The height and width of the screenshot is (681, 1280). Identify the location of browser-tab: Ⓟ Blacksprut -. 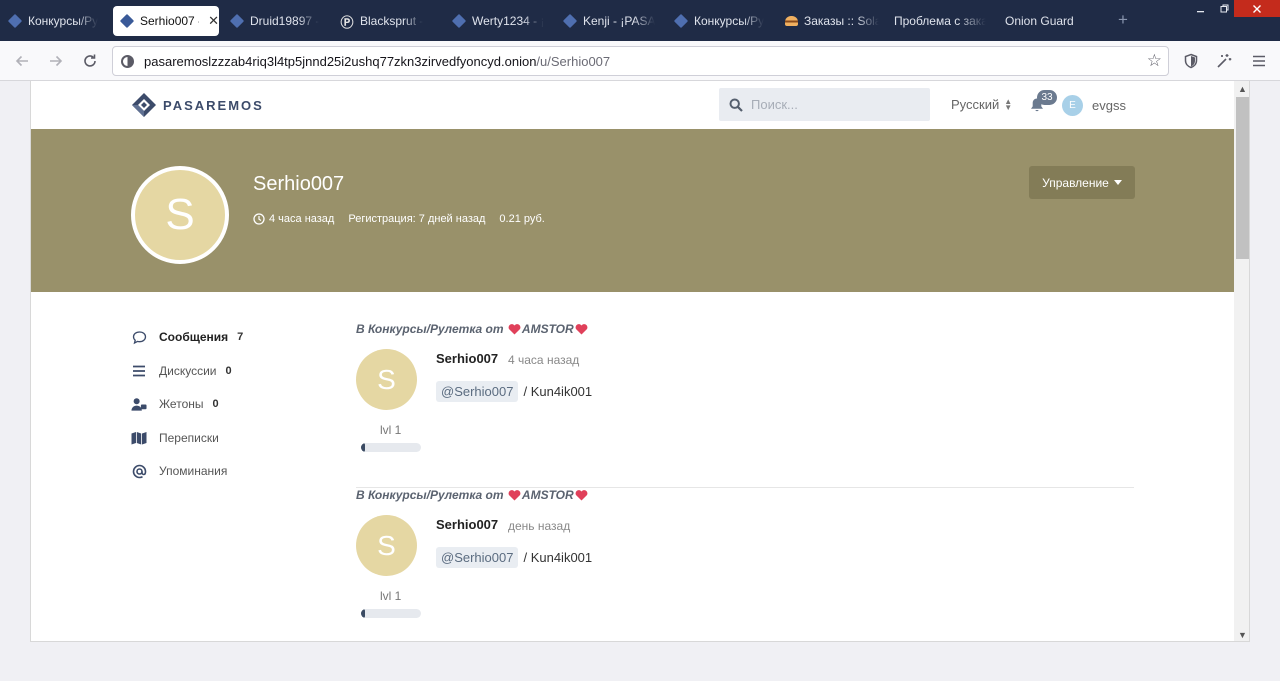
(387, 21).